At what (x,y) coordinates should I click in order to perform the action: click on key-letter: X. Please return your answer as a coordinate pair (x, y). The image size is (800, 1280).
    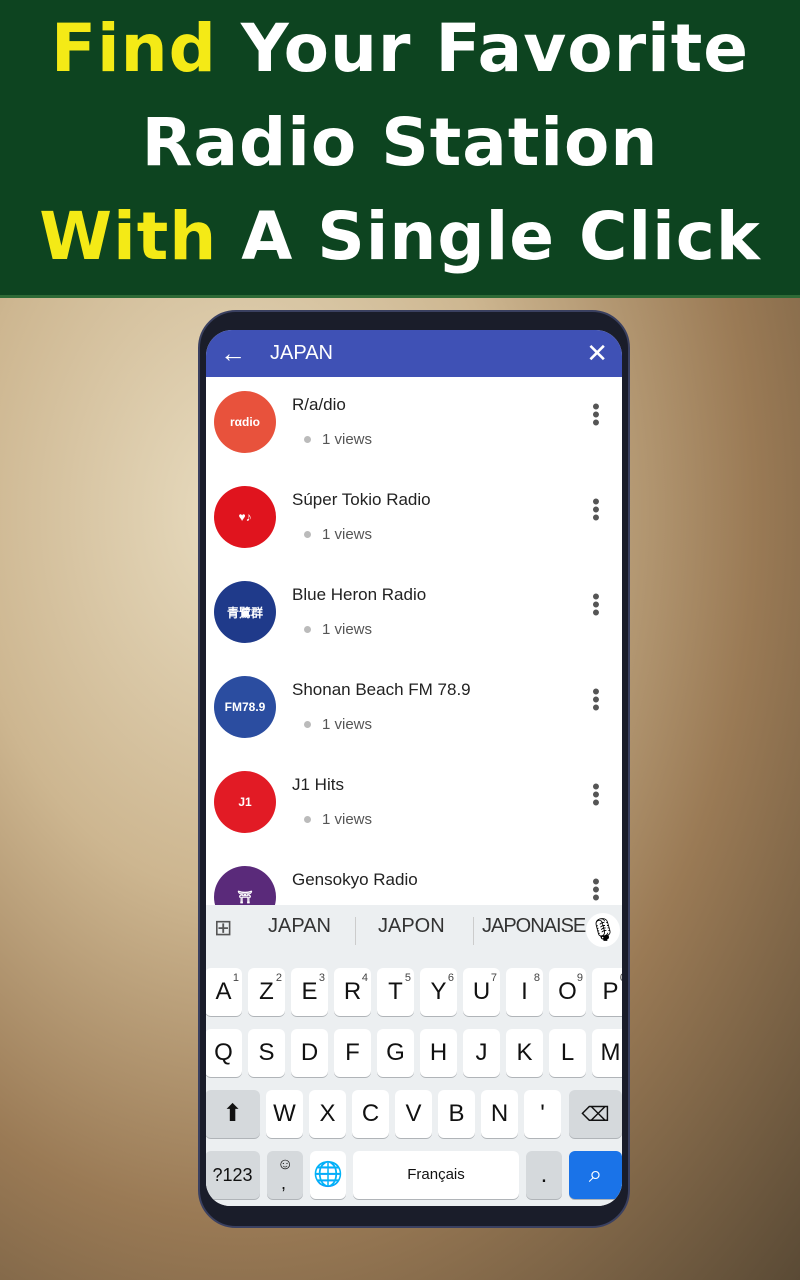
    Looking at the image, I should click on (327, 1114).